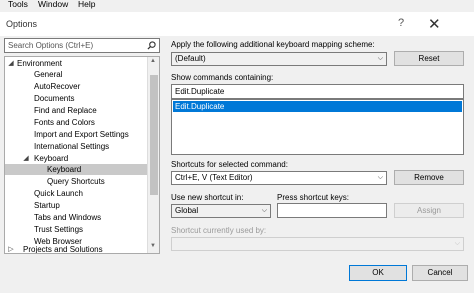  I want to click on use-shortcut-in-label: Use new shortcut in:, so click(207, 197).